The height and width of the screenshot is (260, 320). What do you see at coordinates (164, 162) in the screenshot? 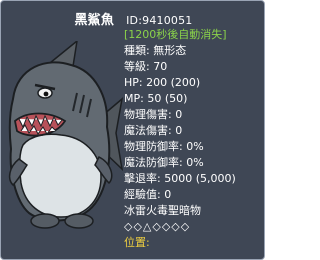
I see `stat-magic-defense: 魔法防御率: 0%` at bounding box center [164, 162].